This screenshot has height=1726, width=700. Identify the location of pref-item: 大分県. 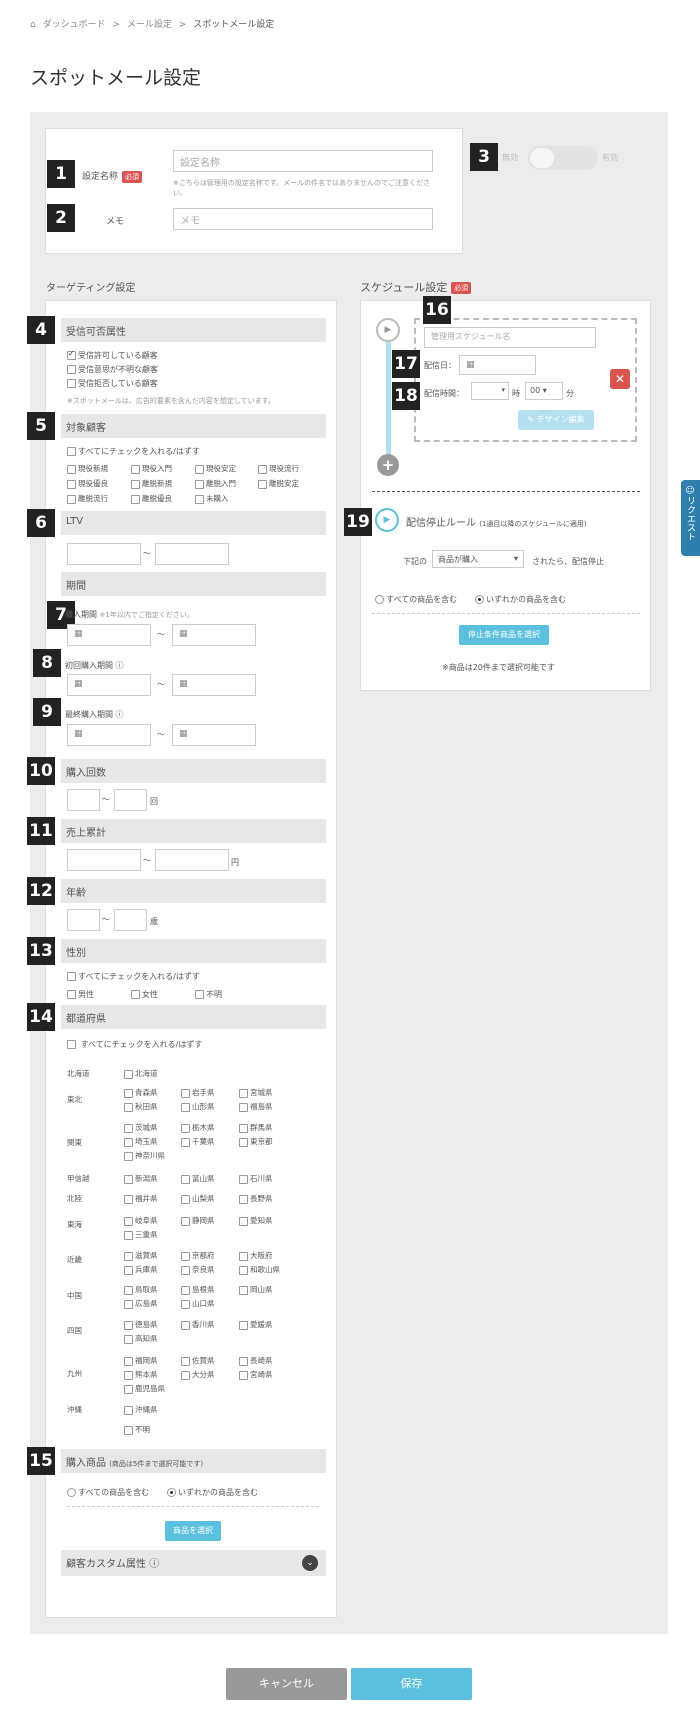
(198, 1374).